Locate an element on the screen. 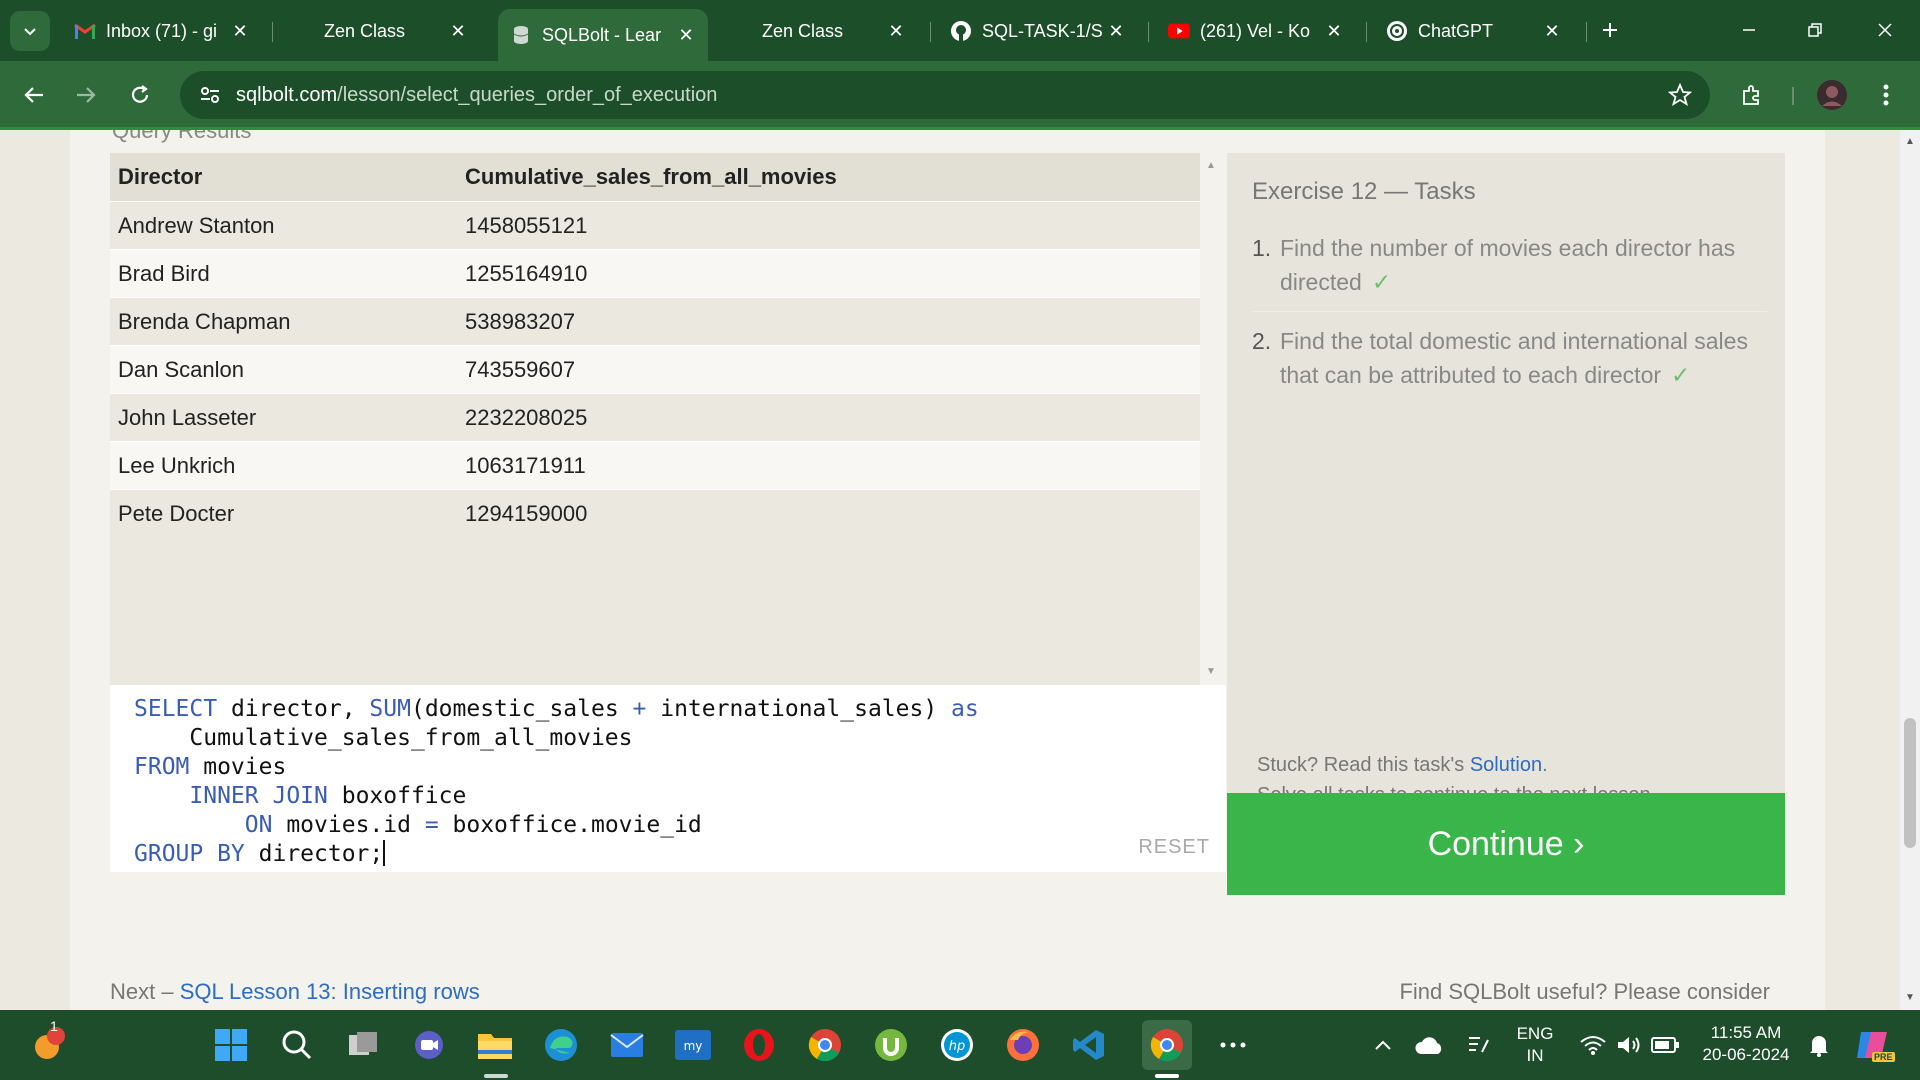 Image resolution: width=1920 pixels, height=1080 pixels. onedrive-button is located at coordinates (1429, 1045).